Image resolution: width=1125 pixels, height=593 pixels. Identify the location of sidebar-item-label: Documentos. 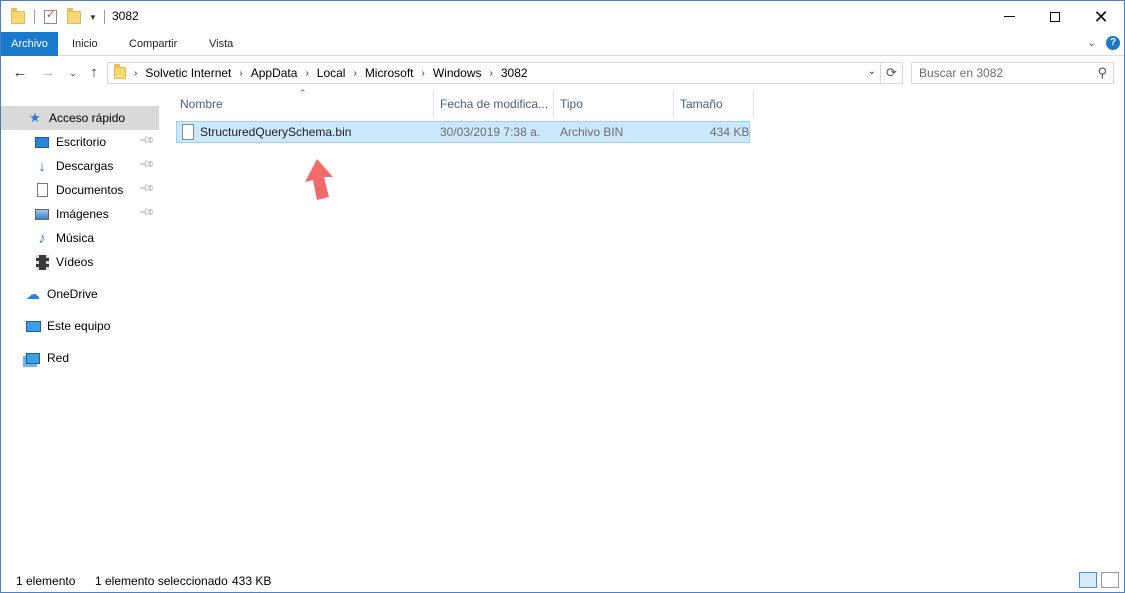
(90, 190).